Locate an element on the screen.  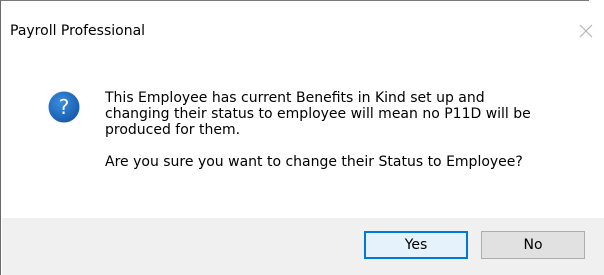
close-icon is located at coordinates (586, 31).